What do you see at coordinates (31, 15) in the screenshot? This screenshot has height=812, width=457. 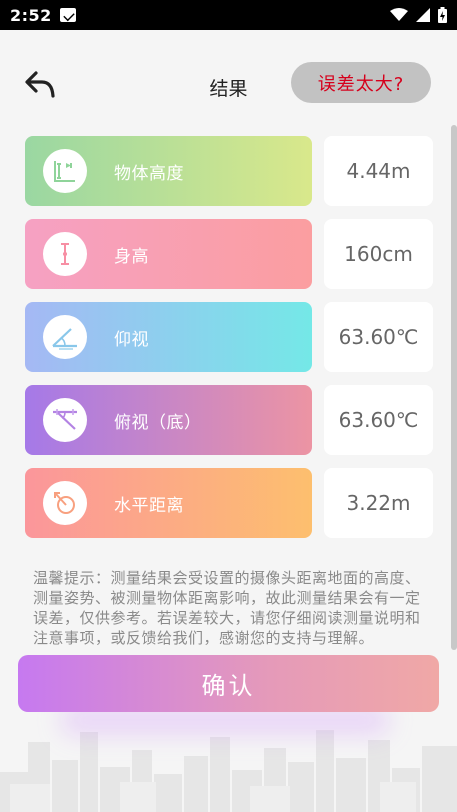 I see `status-time: 2:52` at bounding box center [31, 15].